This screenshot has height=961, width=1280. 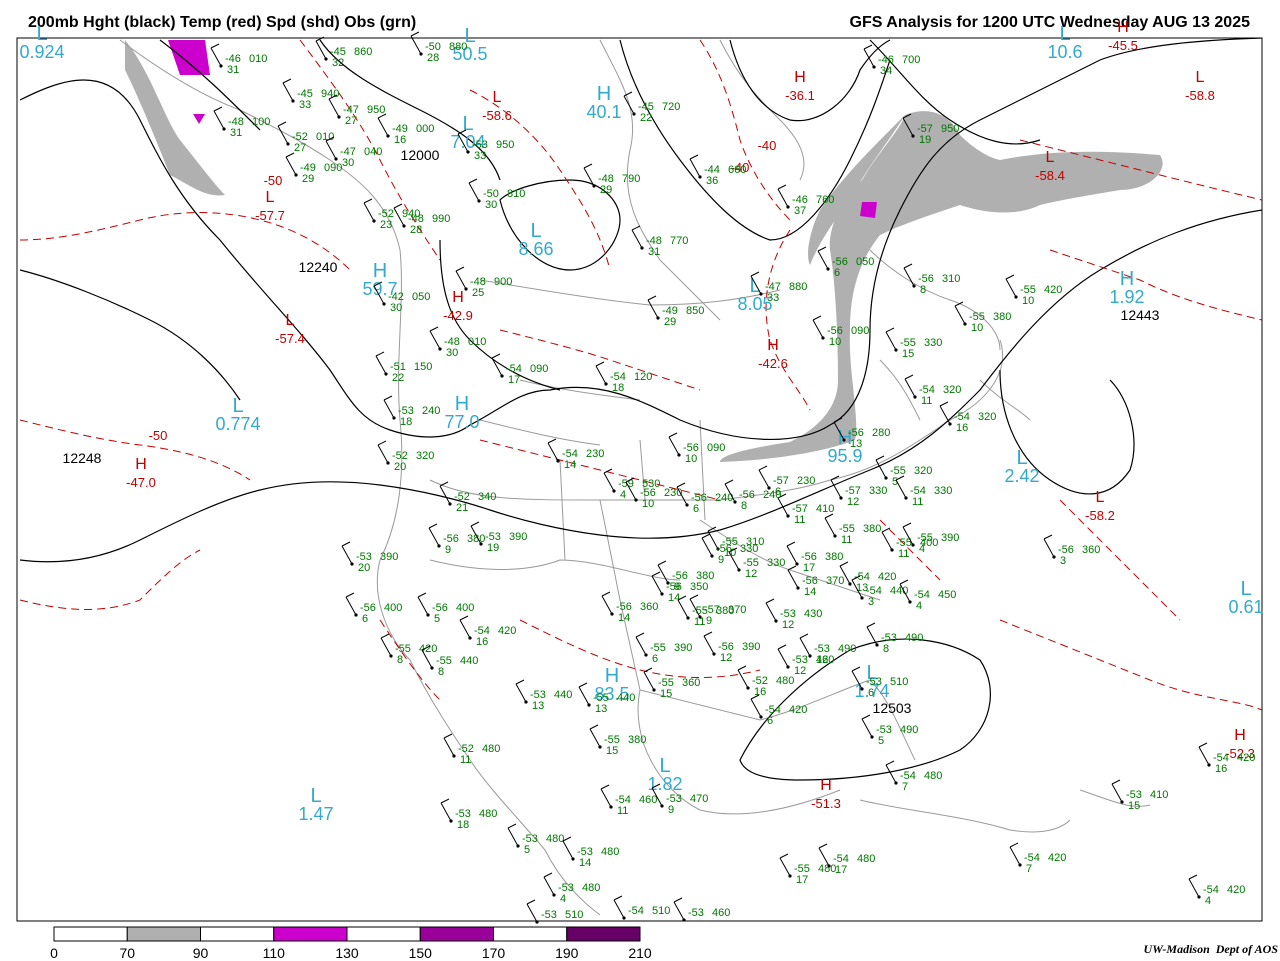 What do you see at coordinates (458, 47) in the screenshot?
I see `obs-height: 880` at bounding box center [458, 47].